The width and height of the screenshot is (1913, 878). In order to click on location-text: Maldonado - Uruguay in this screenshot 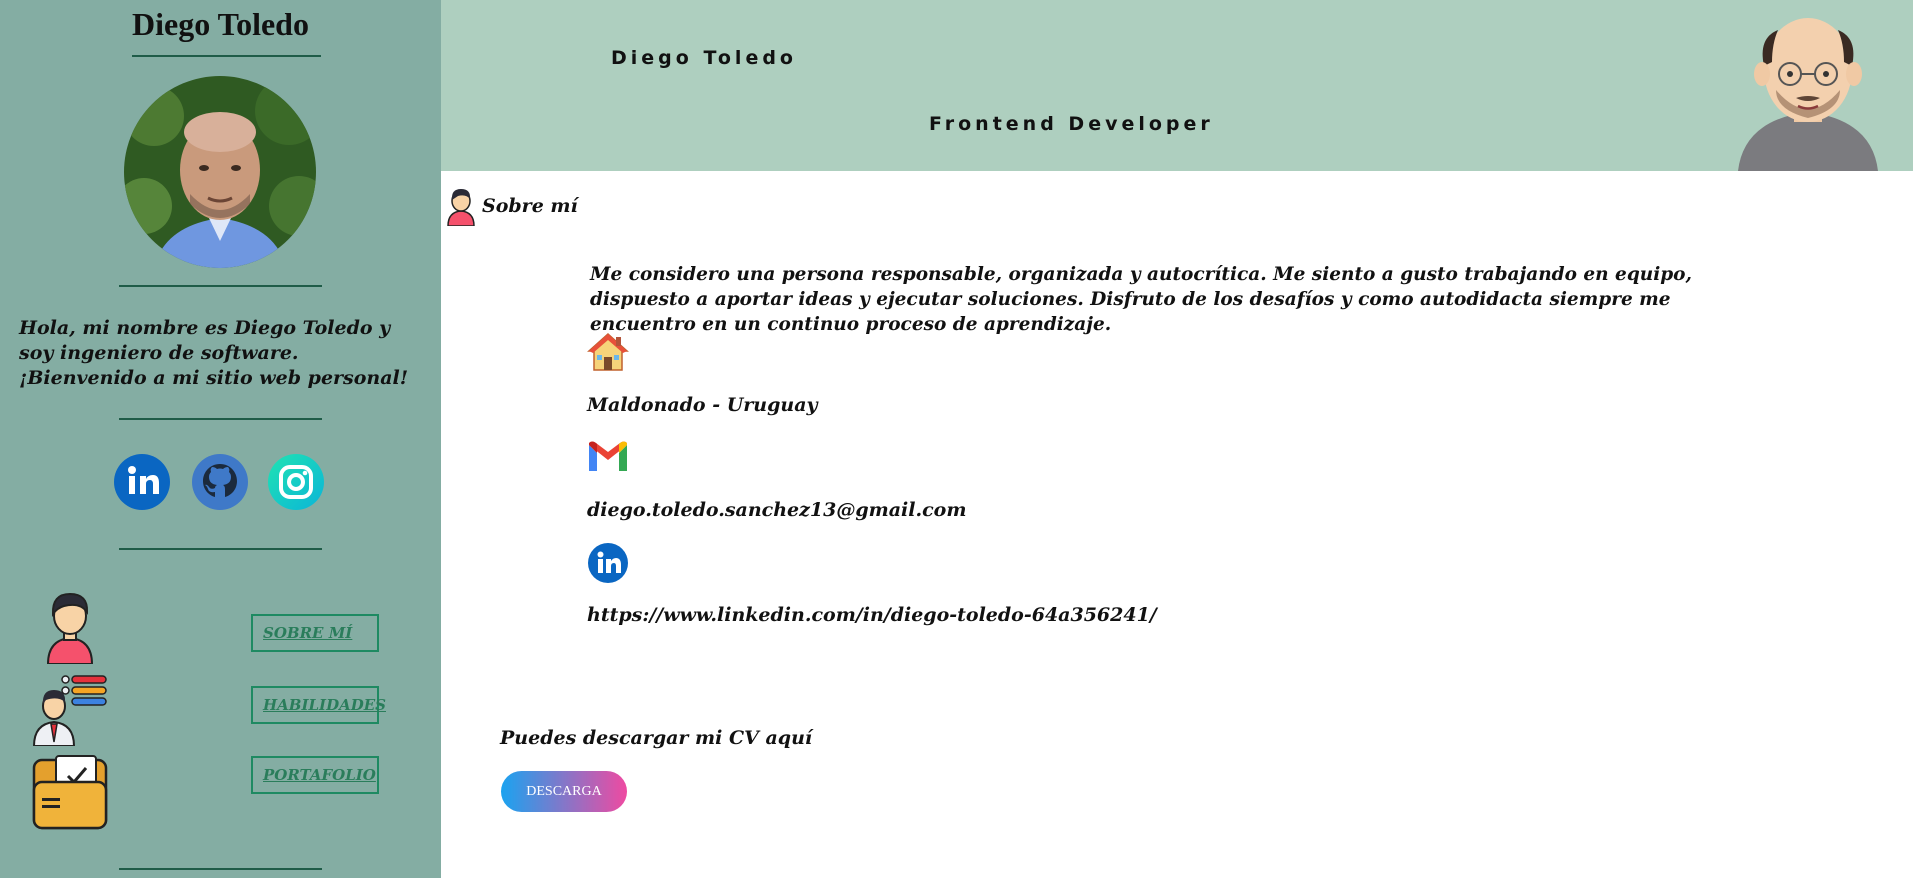, I will do `click(702, 405)`.